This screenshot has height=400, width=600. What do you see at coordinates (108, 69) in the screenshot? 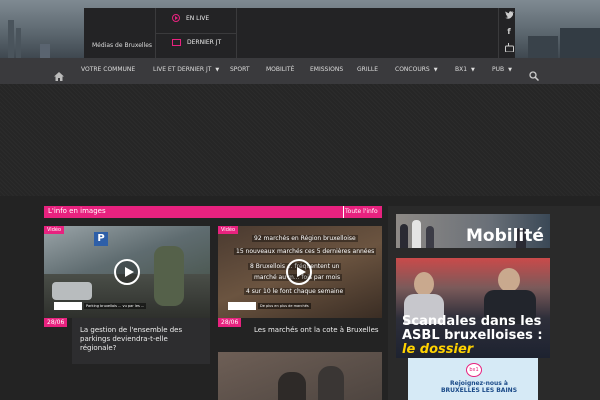
I see `nav-votre-commune: VOTRE COMMUNE` at bounding box center [108, 69].